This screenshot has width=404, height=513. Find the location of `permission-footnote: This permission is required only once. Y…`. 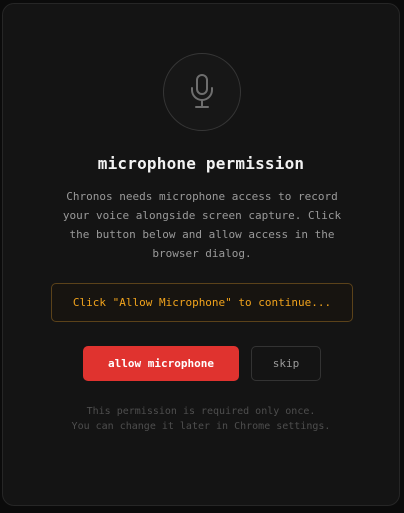

permission-footnote: This permission is required only once. Y… is located at coordinates (201, 419).